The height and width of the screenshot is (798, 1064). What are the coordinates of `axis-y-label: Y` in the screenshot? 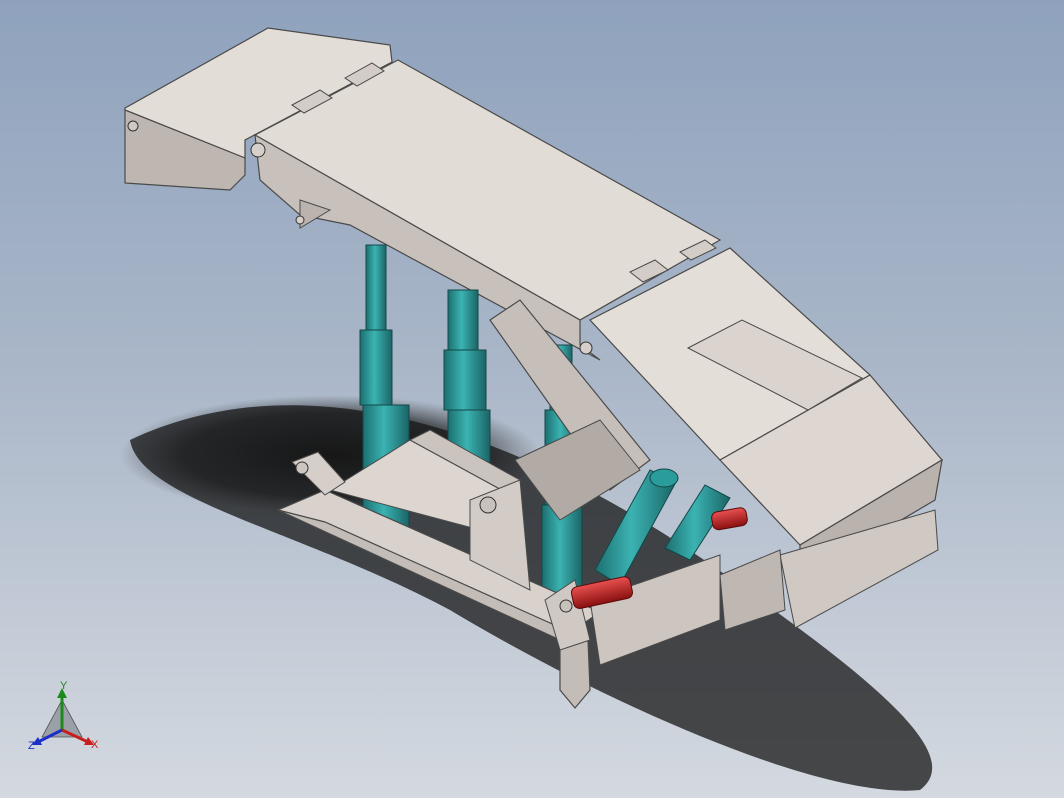 It's located at (64, 686).